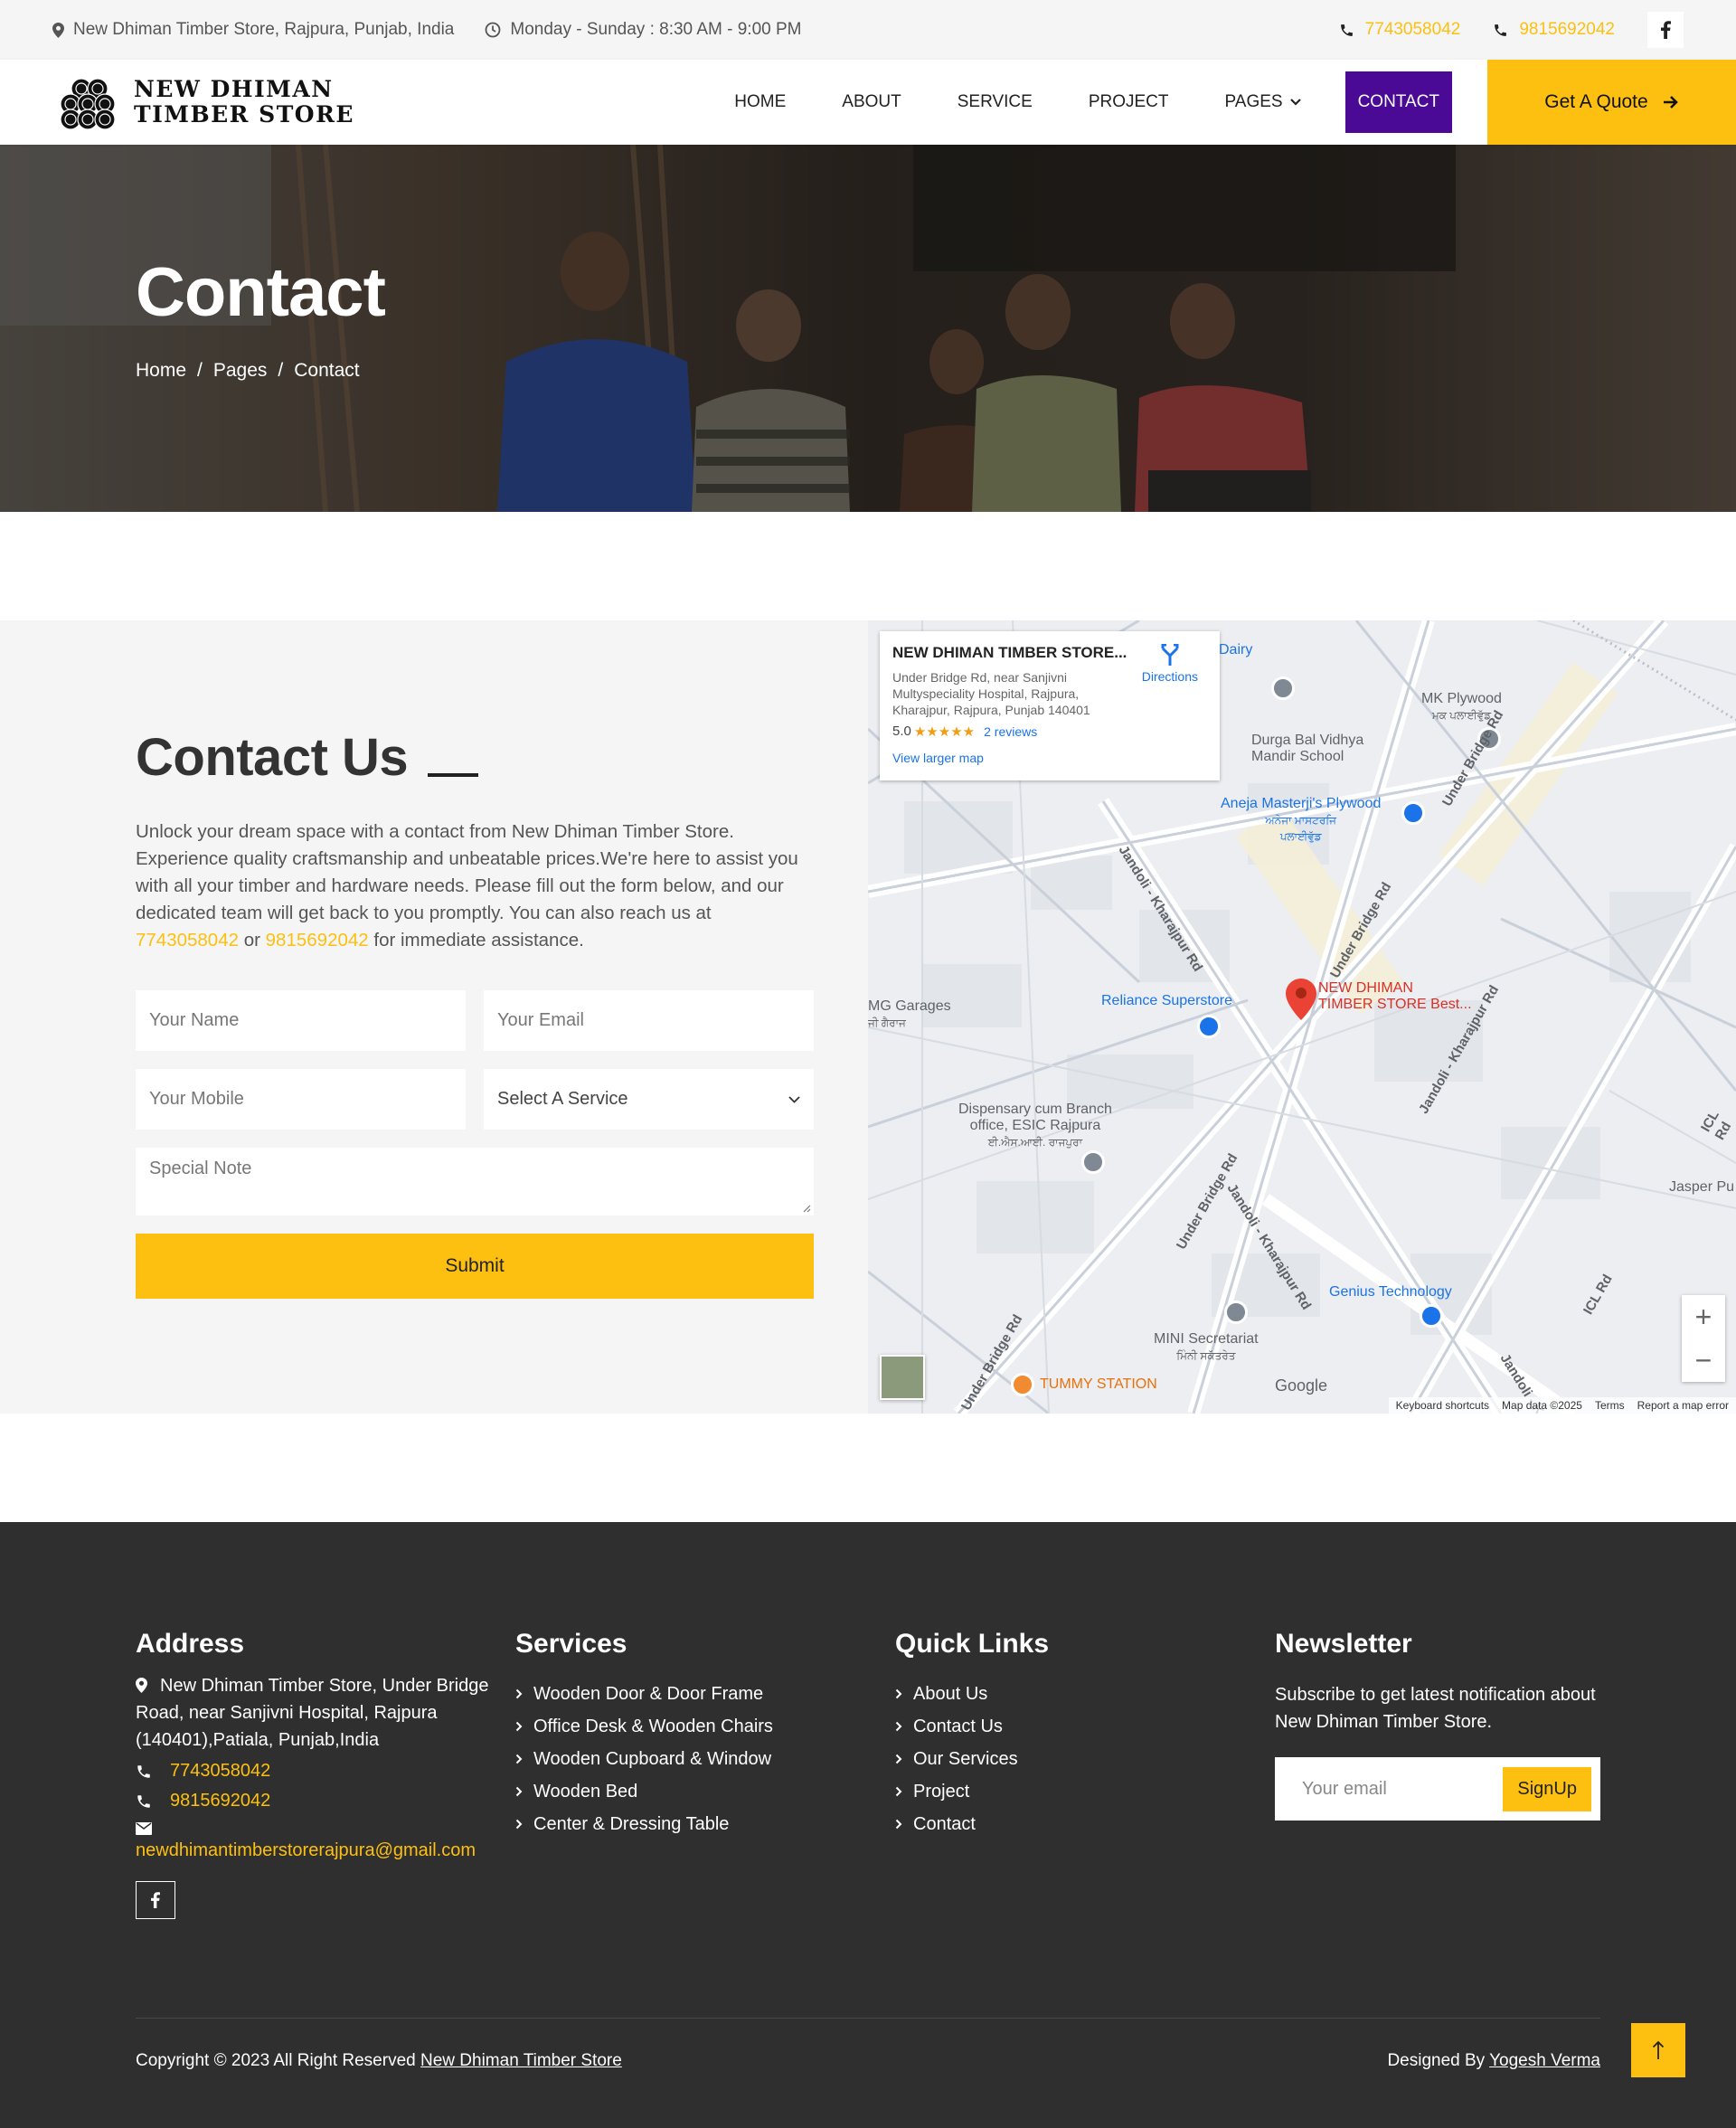  What do you see at coordinates (240, 371) in the screenshot?
I see `breadcrumb-pages: Pages` at bounding box center [240, 371].